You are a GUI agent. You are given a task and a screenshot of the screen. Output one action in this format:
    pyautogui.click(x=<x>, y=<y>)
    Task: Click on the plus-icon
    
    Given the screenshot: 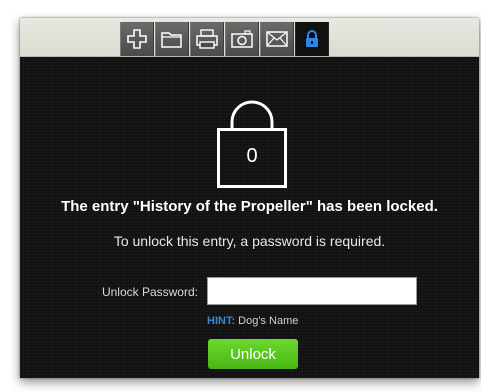 What is the action you would take?
    pyautogui.click(x=137, y=39)
    